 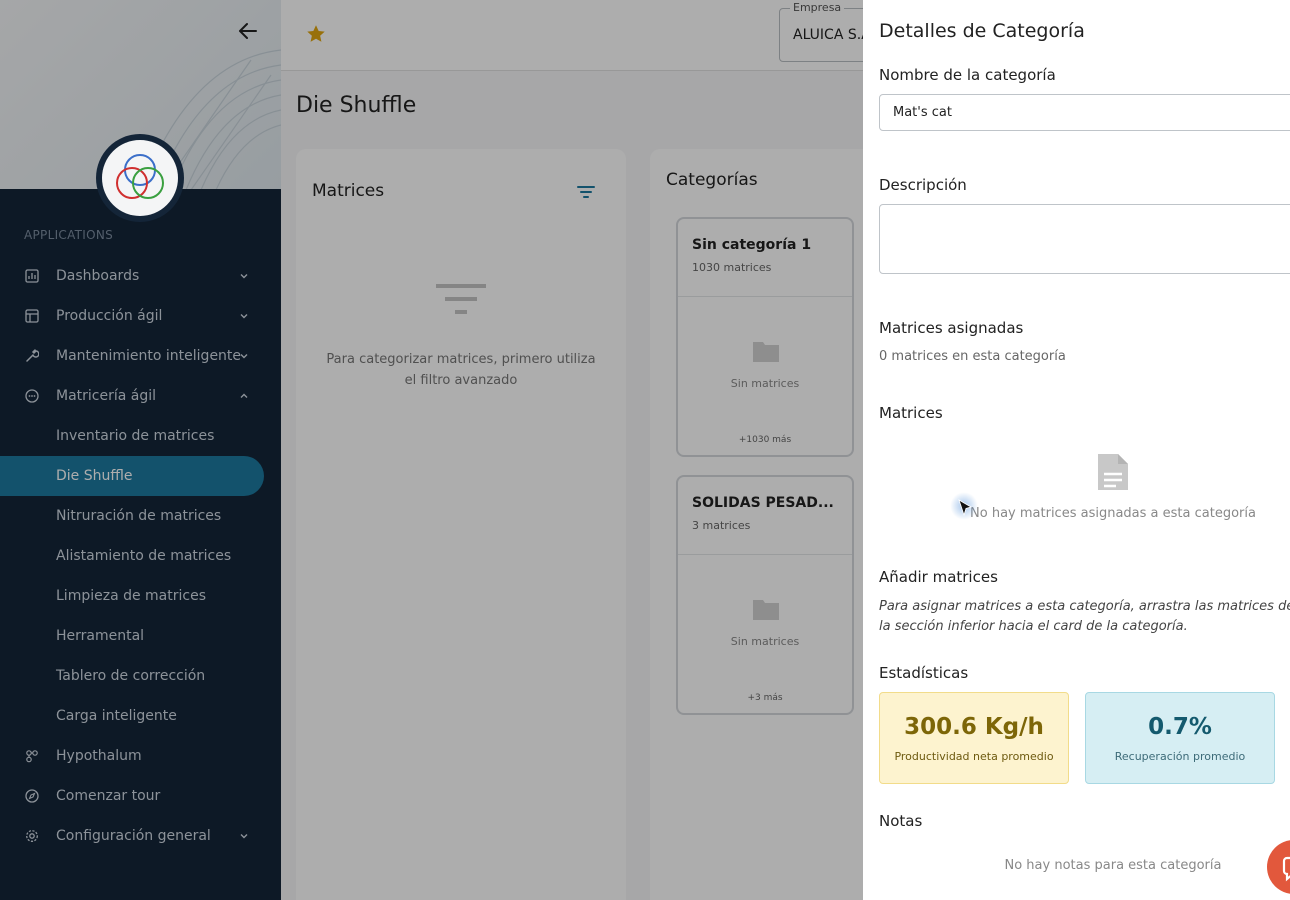 What do you see at coordinates (974, 756) in the screenshot?
I see `stat-label: Productividad neta promedio` at bounding box center [974, 756].